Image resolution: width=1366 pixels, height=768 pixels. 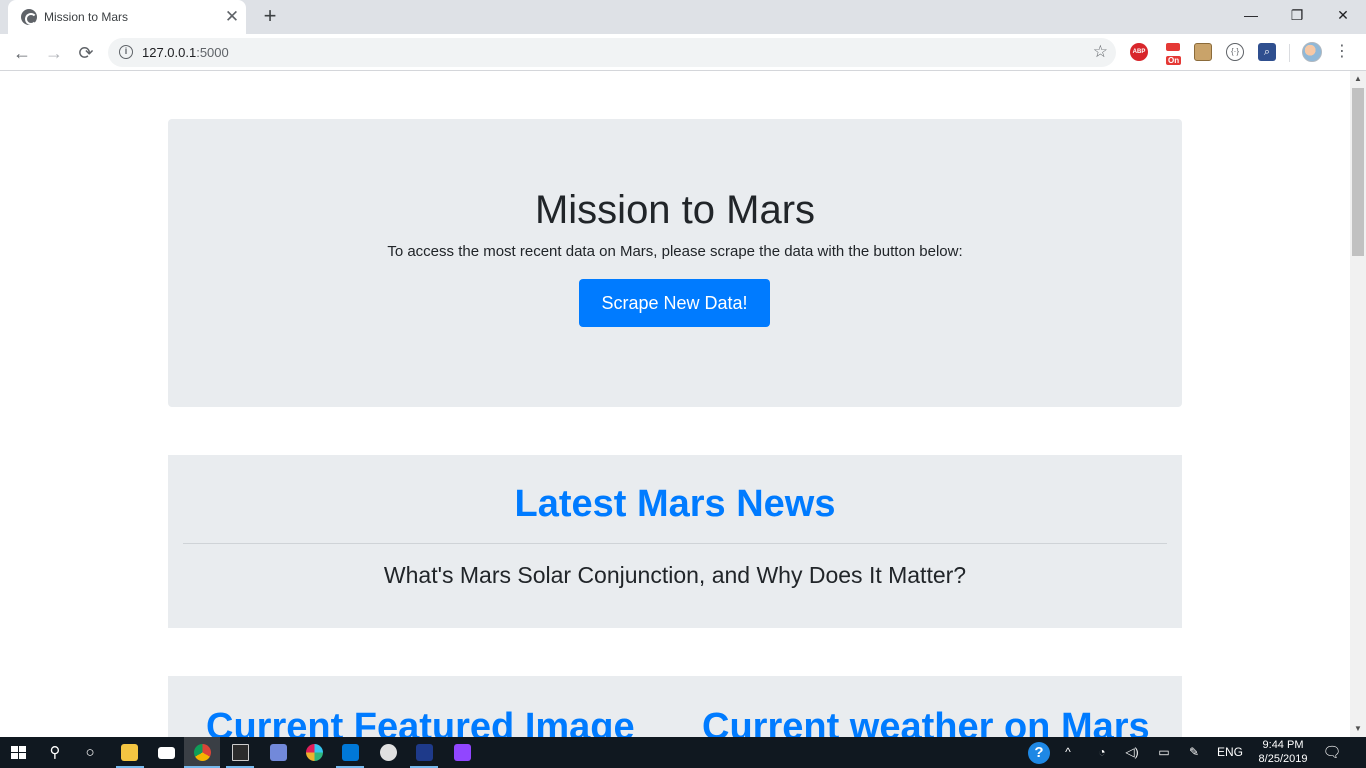 I want to click on battery-icon: ▭, so click(x=1164, y=752).